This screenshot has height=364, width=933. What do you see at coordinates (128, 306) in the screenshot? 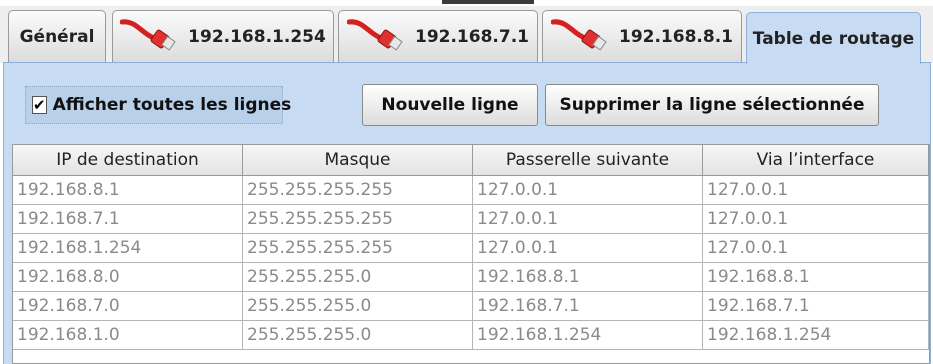
I see `table-cell: 192.168.7.0` at bounding box center [128, 306].